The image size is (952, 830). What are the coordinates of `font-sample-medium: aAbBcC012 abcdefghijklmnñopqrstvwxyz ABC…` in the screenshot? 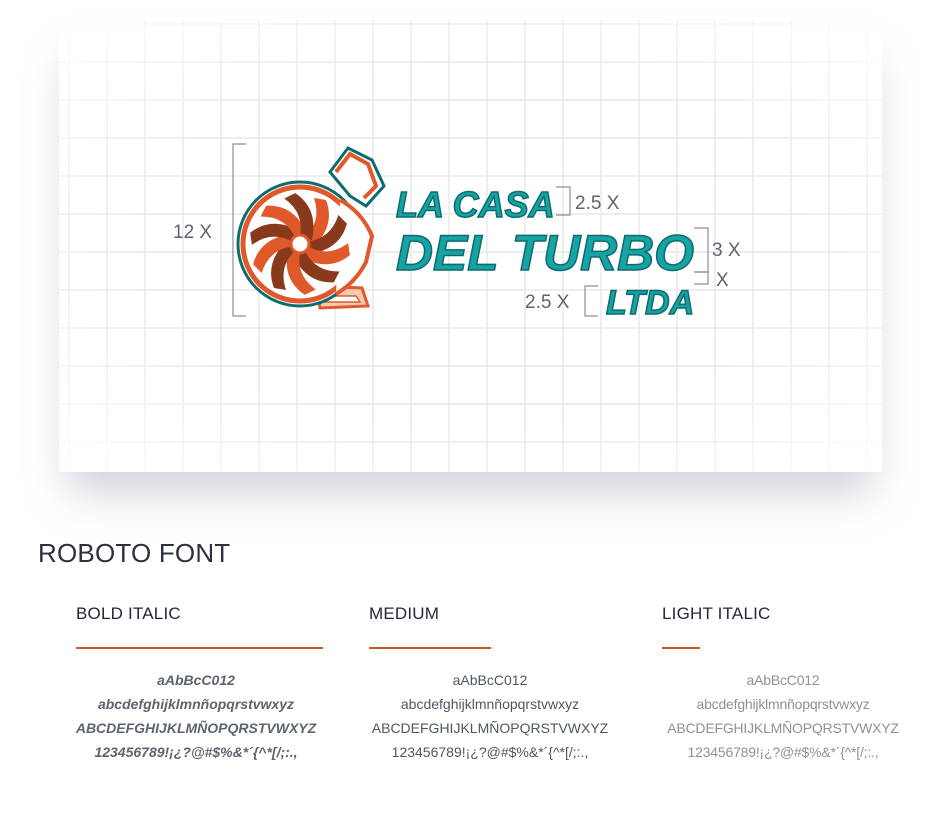 It's located at (490, 716).